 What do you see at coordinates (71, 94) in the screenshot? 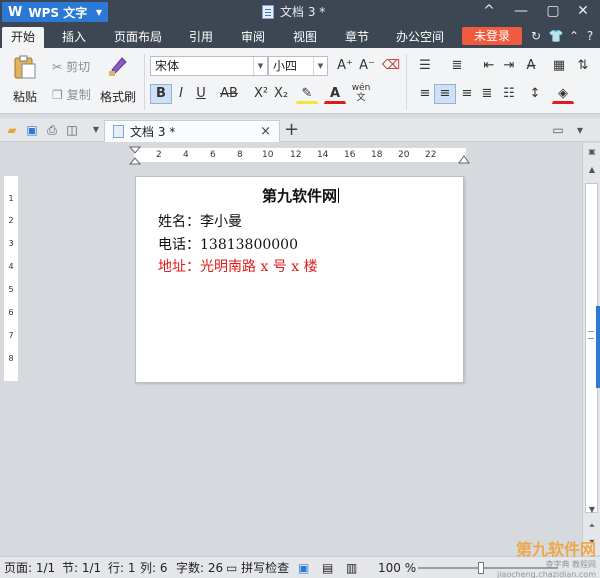
I see `copy-button: ❐ 复制` at bounding box center [71, 94].